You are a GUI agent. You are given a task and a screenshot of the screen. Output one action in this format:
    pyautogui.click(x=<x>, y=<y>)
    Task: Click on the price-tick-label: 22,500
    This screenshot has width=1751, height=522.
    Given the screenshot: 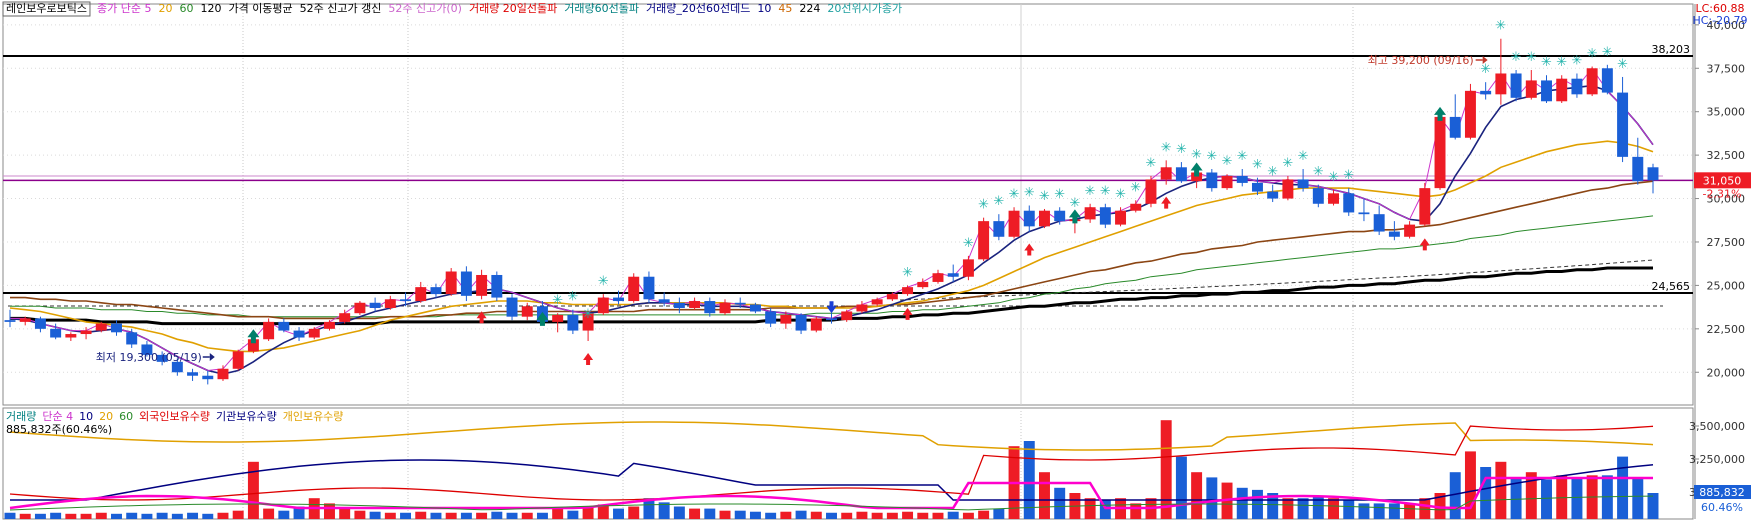 What is the action you would take?
    pyautogui.click(x=1726, y=329)
    